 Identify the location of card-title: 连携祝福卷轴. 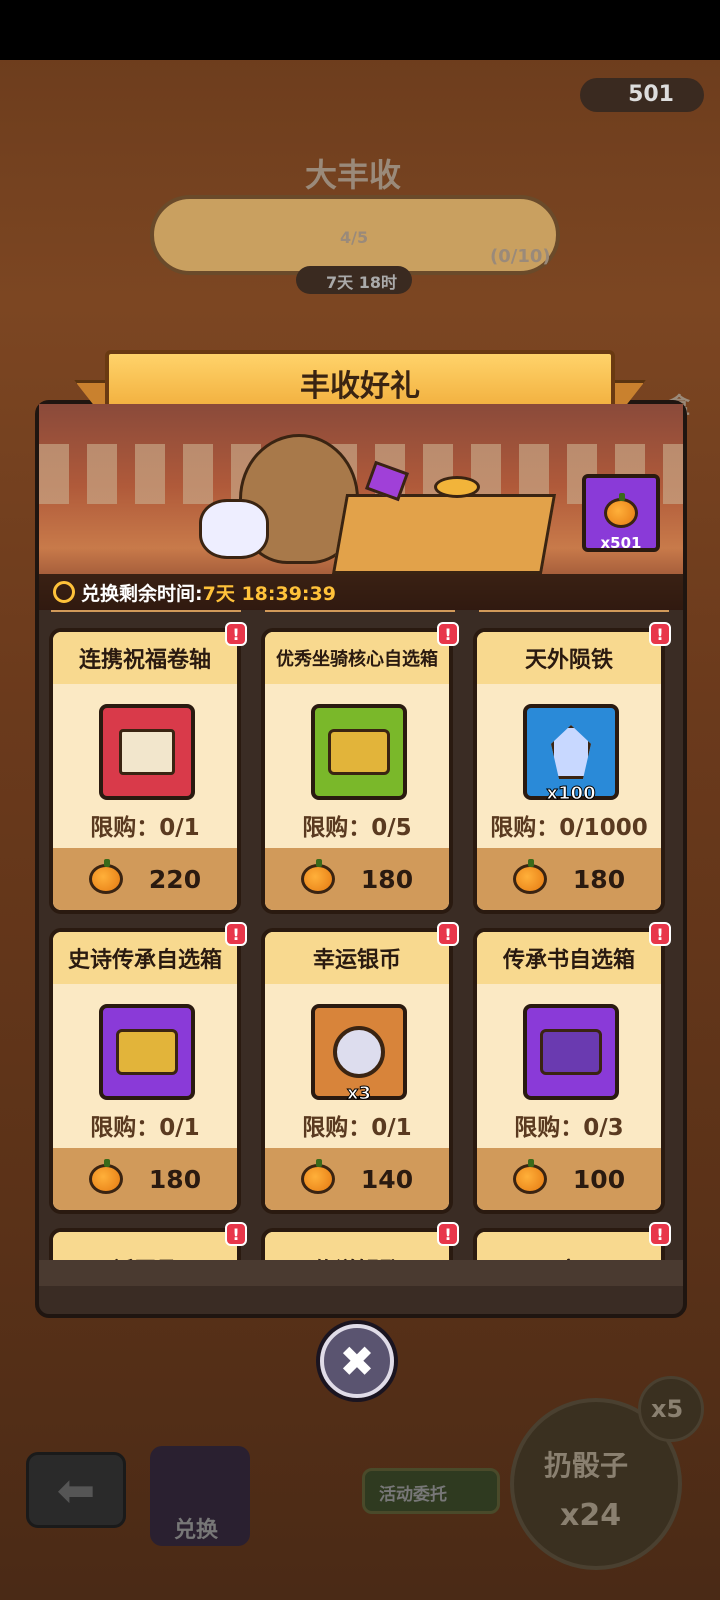
(145, 658).